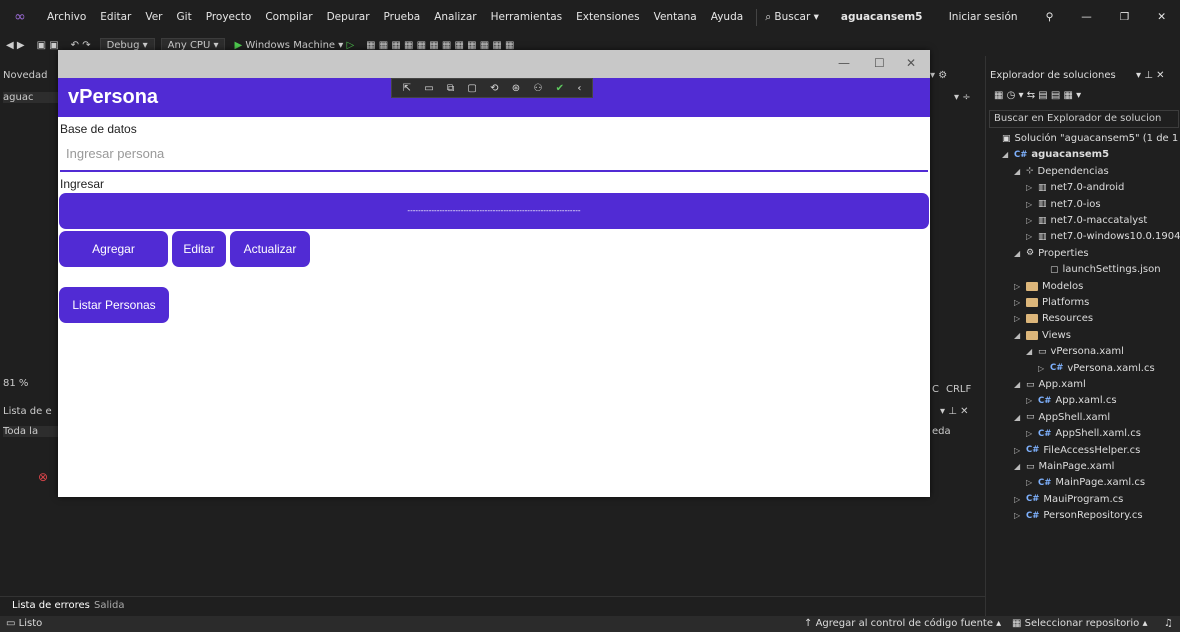  I want to click on tree-item: ▷ ▥ net7.0-android, so click(1075, 187).